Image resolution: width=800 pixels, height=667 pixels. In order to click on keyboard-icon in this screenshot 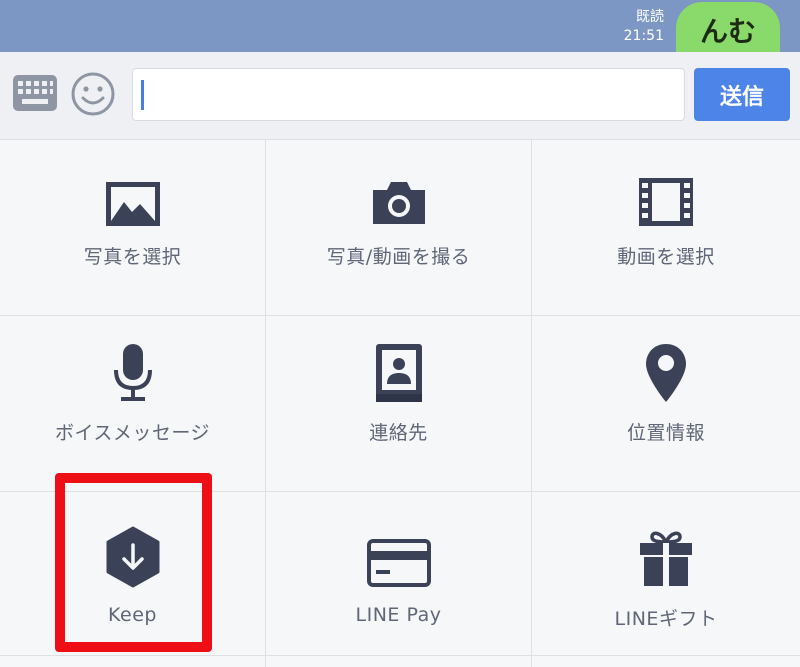, I will do `click(35, 93)`.